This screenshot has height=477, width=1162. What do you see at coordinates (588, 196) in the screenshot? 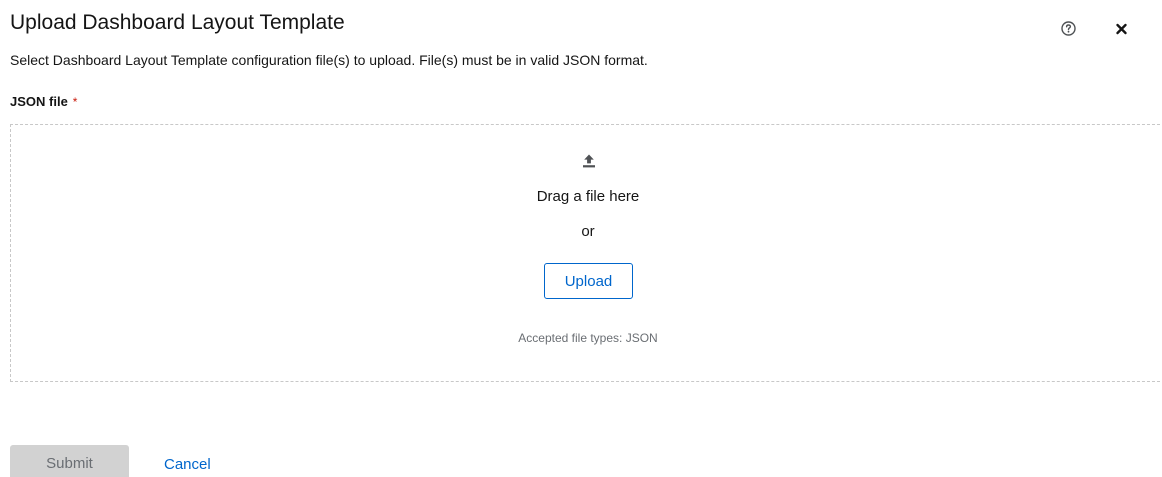
I see `drag-file-text: Drag a file here` at bounding box center [588, 196].